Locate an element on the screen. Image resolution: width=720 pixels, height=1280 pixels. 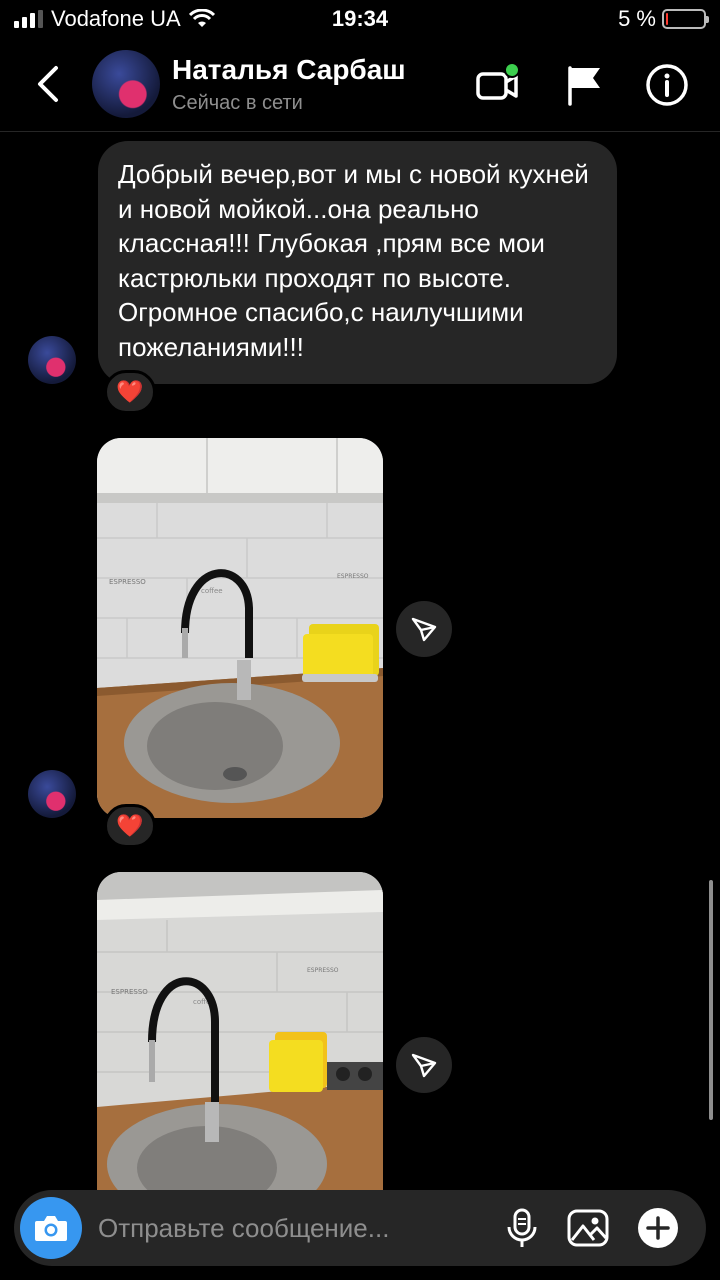
scrollbar is located at coordinates (711, 1000).